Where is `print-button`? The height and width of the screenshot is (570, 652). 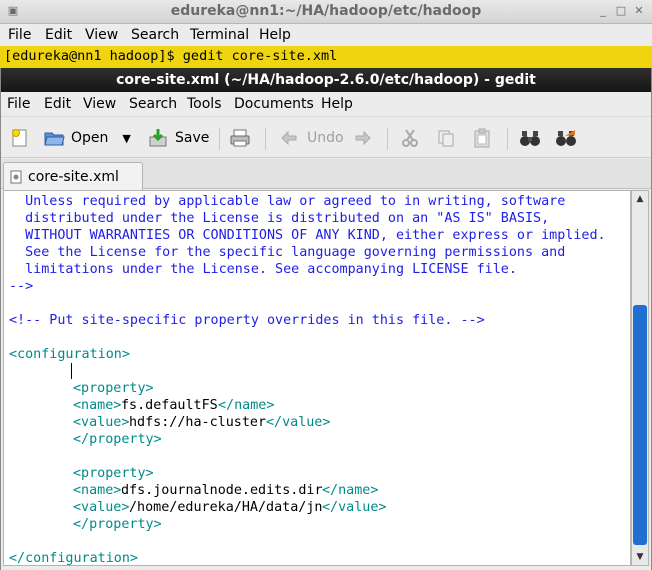
print-button is located at coordinates (243, 138).